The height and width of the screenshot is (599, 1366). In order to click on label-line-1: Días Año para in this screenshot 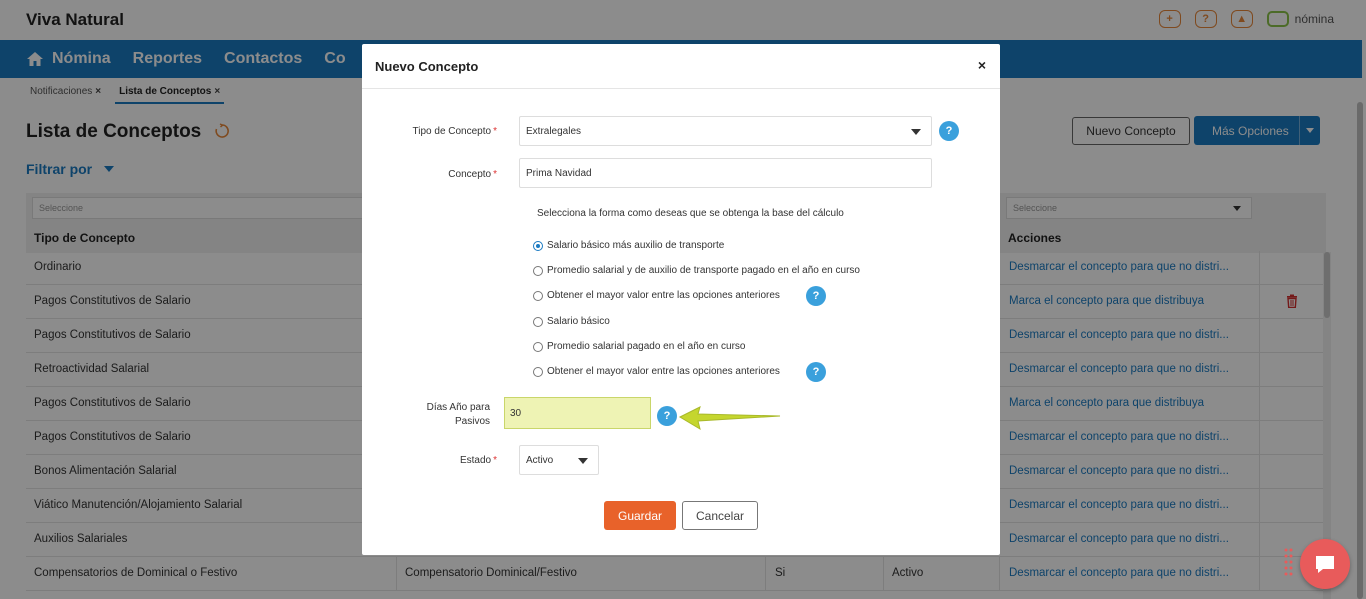, I will do `click(458, 407)`.